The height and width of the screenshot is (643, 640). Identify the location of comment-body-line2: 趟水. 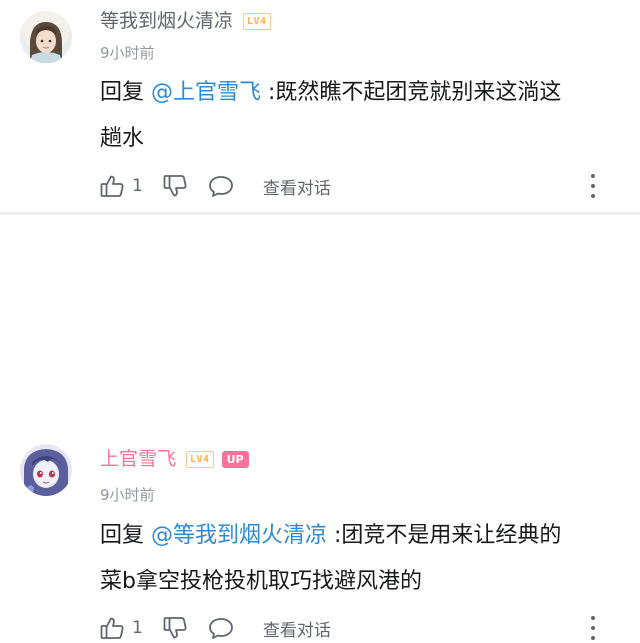
(122, 138).